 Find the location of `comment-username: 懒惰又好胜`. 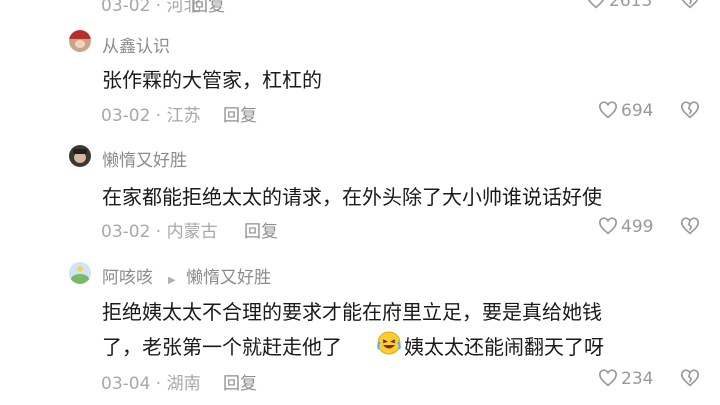

comment-username: 懒惰又好胜 is located at coordinates (144, 158).